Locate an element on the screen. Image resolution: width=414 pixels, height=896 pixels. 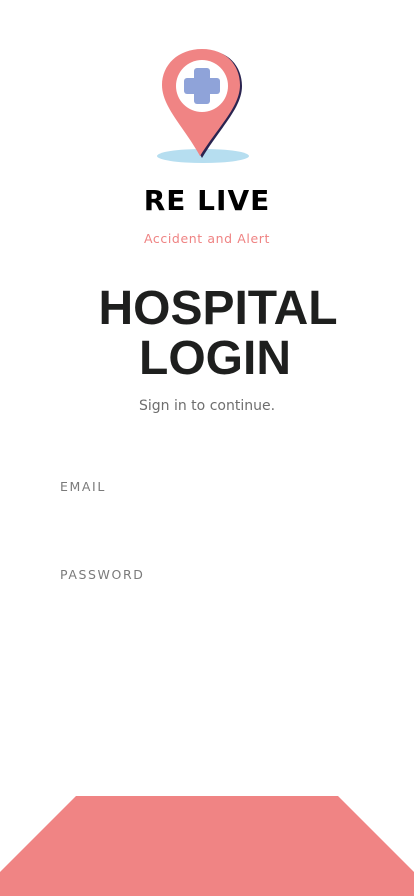
email-field is located at coordinates (207, 518).